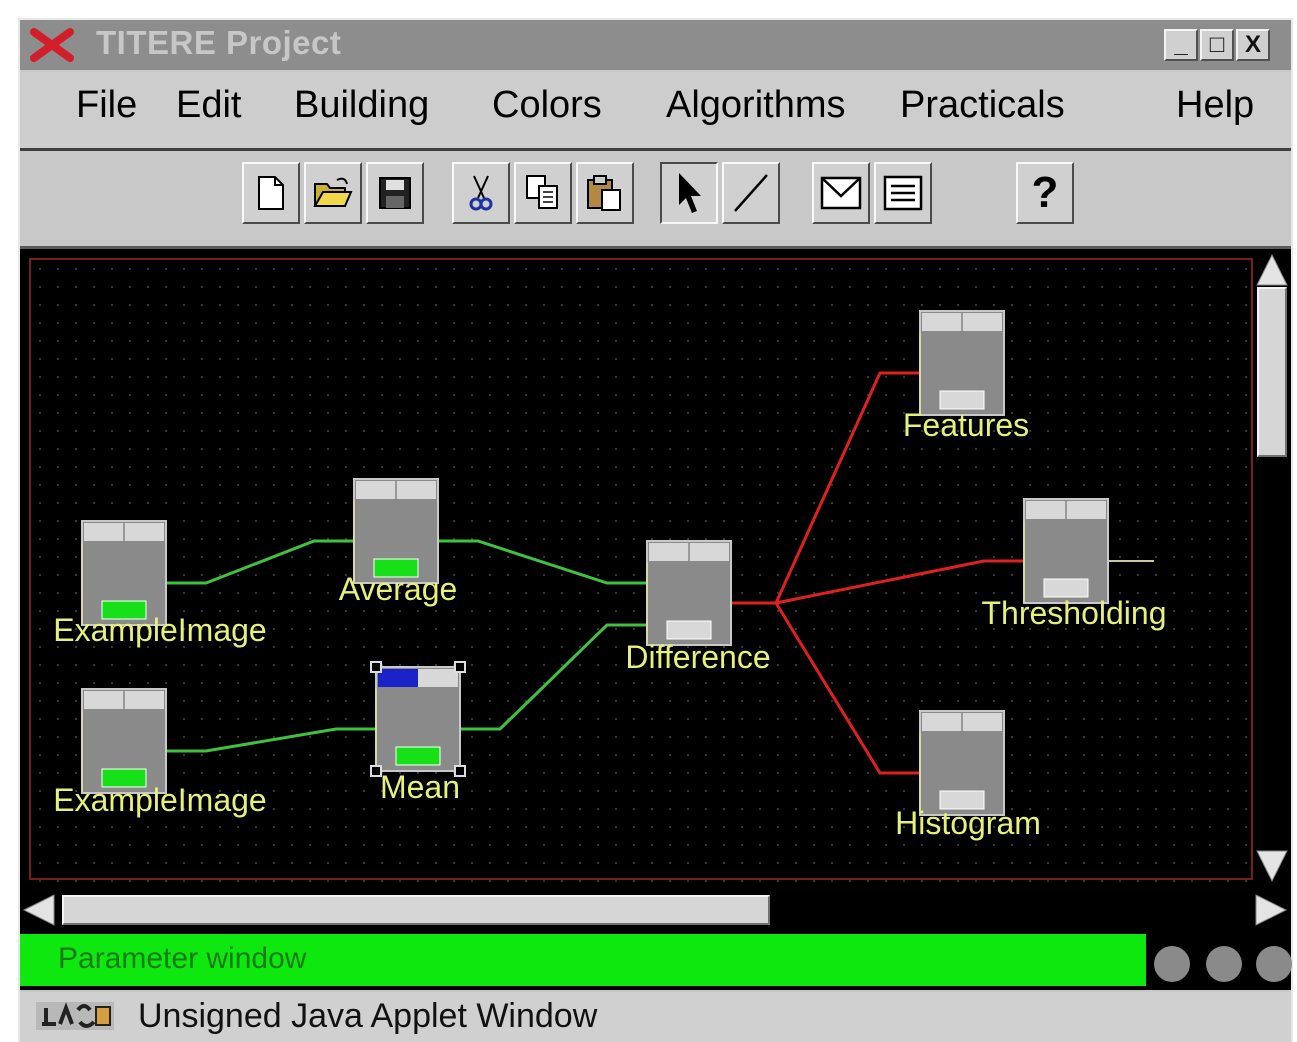 Image resolution: width=1297 pixels, height=1042 pixels. Describe the element at coordinates (689, 593) in the screenshot. I see `node-difference` at that location.